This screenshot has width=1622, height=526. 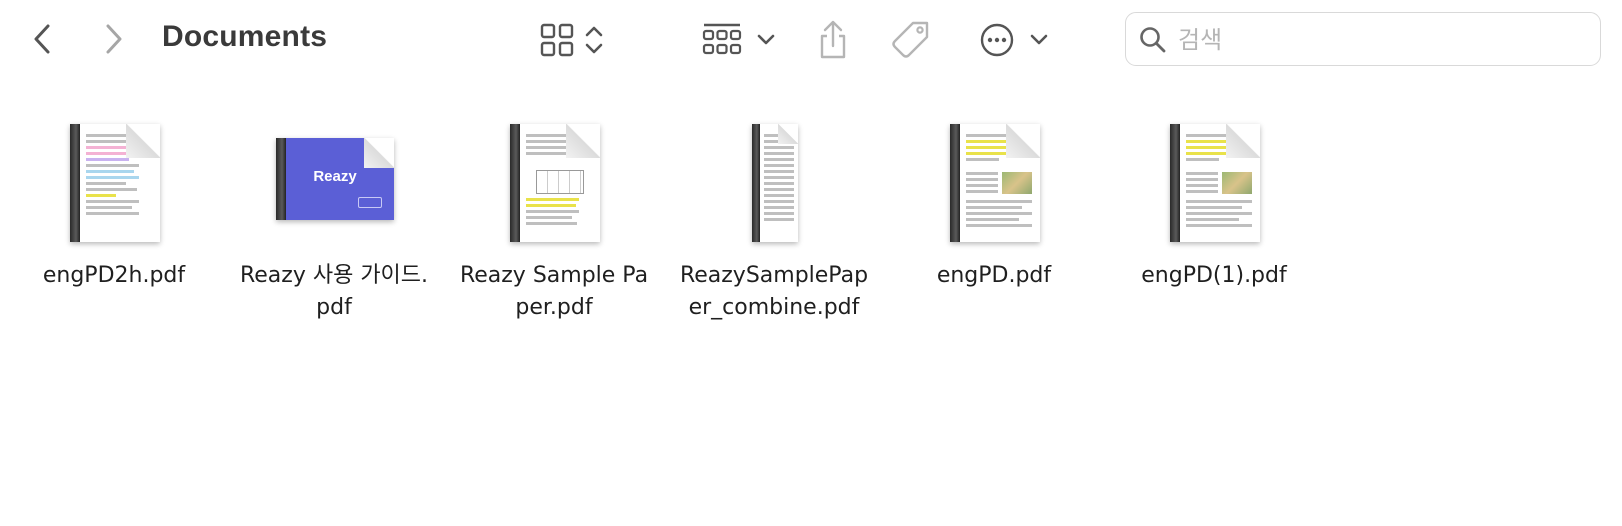 I want to click on view-mode-button, so click(x=573, y=40).